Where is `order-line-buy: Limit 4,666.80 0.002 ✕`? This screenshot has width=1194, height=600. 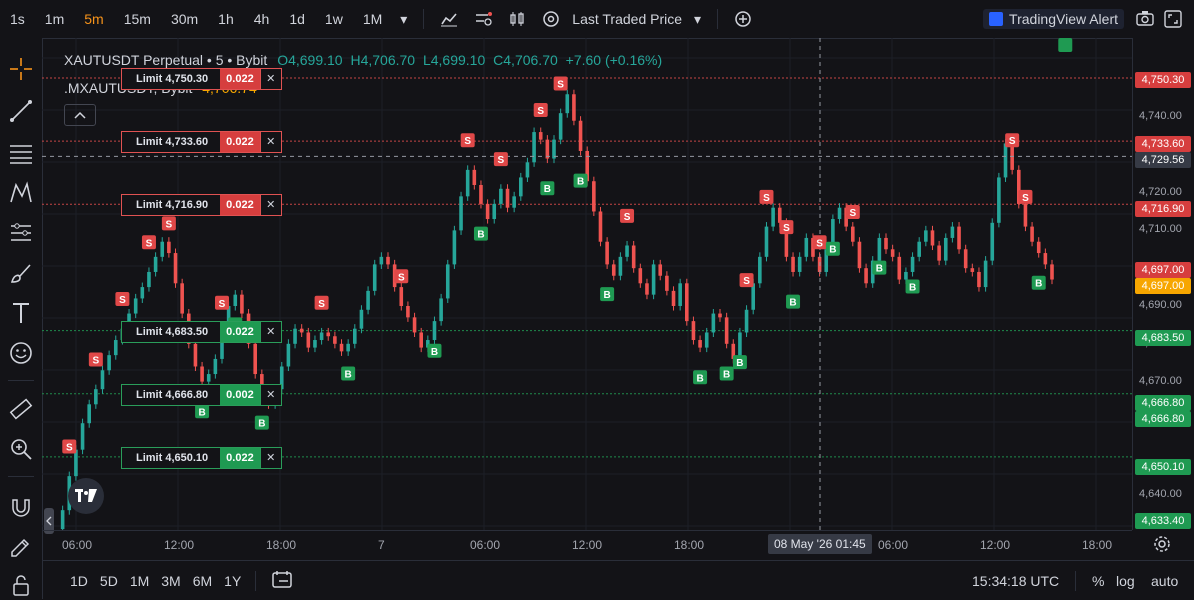 order-line-buy: Limit 4,666.80 0.002 ✕ is located at coordinates (201, 394).